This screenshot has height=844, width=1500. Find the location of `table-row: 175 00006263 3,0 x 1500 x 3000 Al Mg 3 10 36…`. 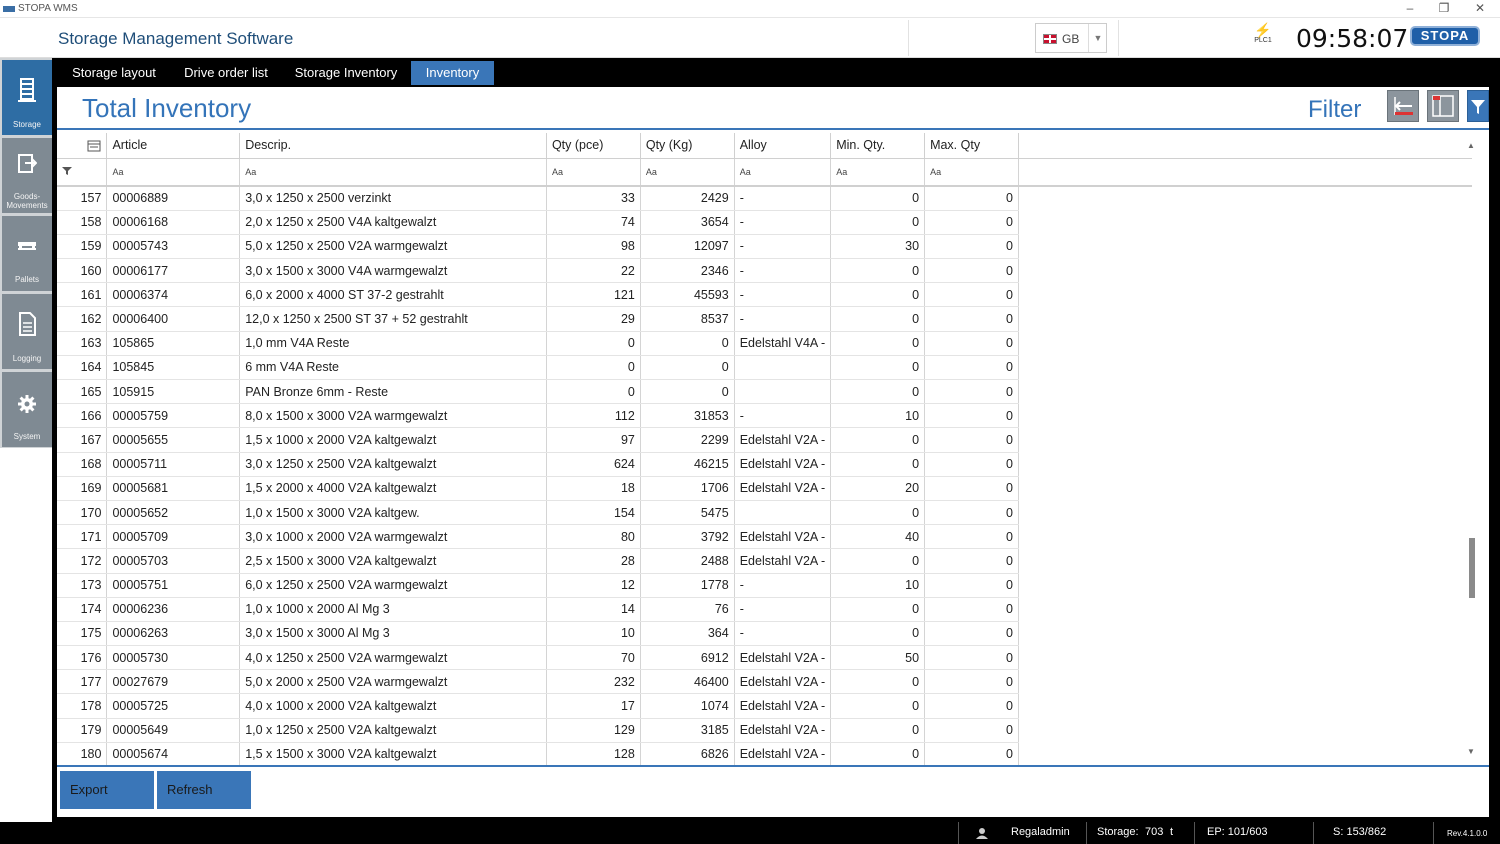

table-row: 175 00006263 3,0 x 1500 x 3000 Al Mg 3 10 36… is located at coordinates (764, 634).